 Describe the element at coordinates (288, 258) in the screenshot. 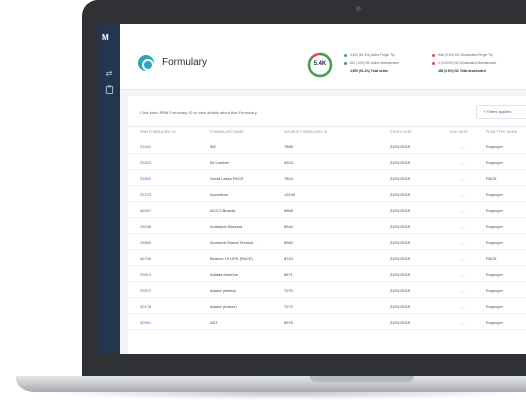

I see `cell-source-id: 8724` at that location.